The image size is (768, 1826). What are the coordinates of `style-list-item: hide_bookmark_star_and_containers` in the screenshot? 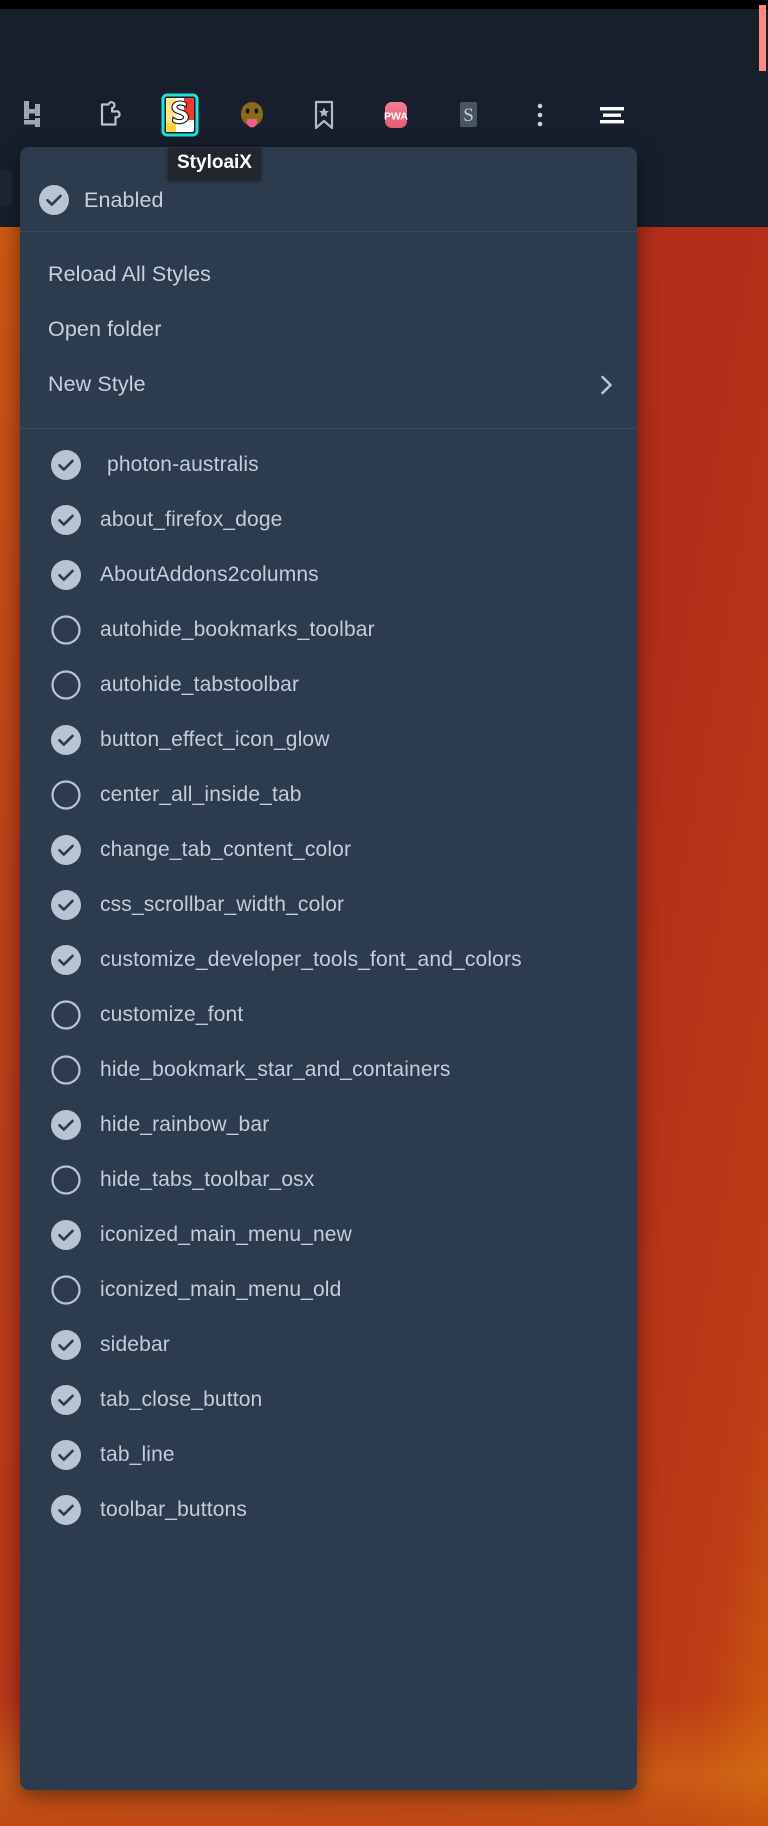 It's located at (328, 1069).